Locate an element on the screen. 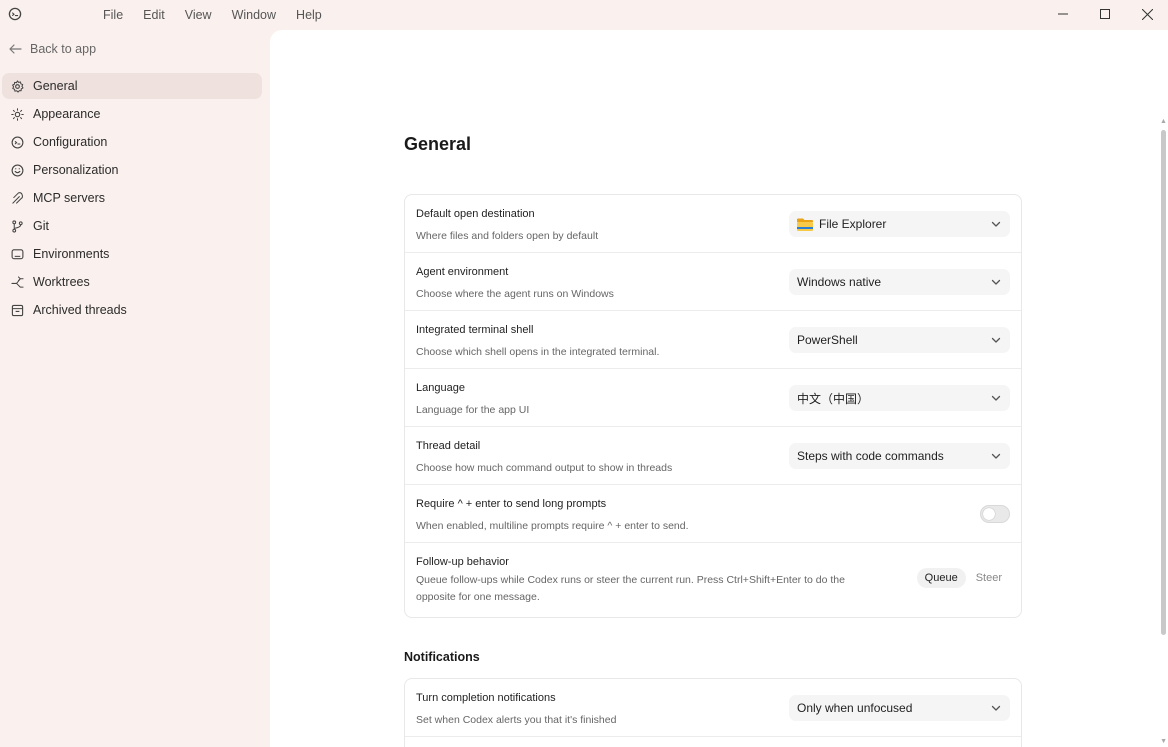 The height and width of the screenshot is (747, 1168). notifications-section-title: Notifications is located at coordinates (442, 657).